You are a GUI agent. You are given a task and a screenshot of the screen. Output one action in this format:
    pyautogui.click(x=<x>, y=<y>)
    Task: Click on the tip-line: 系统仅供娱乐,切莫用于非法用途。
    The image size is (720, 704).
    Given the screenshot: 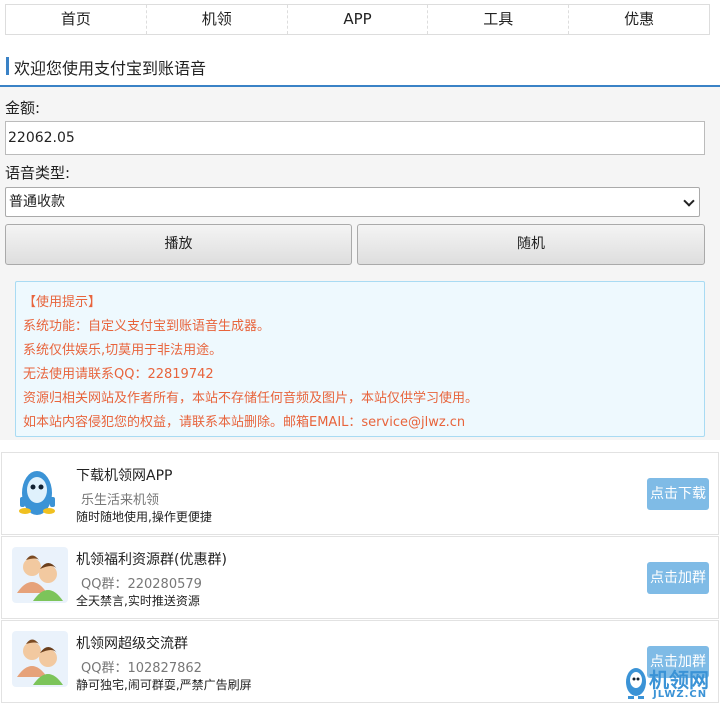 What is the action you would take?
    pyautogui.click(x=123, y=350)
    